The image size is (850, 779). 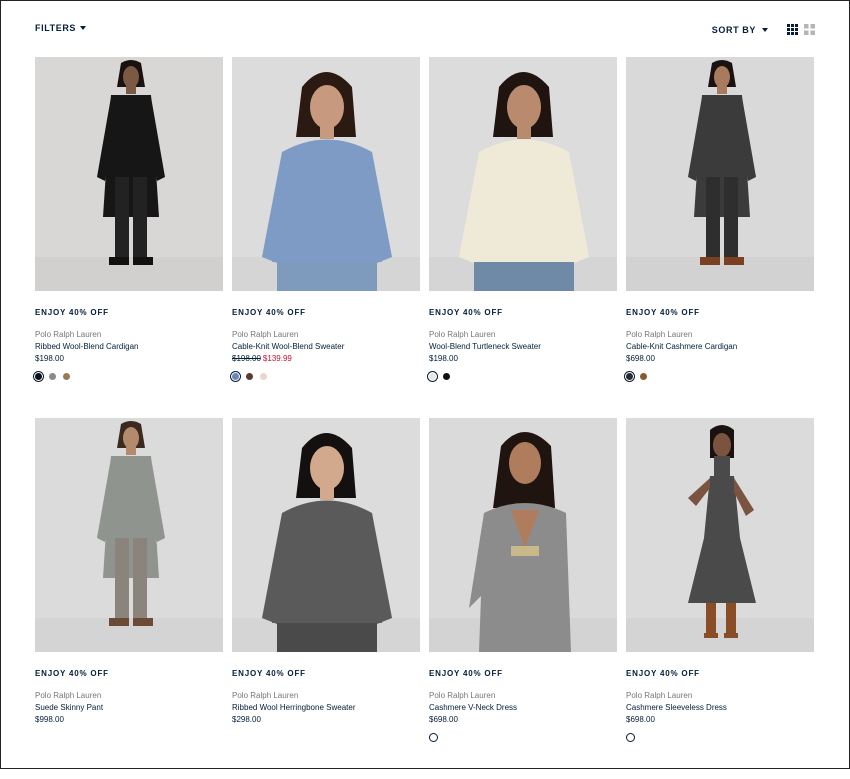 I want to click on grid-2-view-icon, so click(x=809, y=29).